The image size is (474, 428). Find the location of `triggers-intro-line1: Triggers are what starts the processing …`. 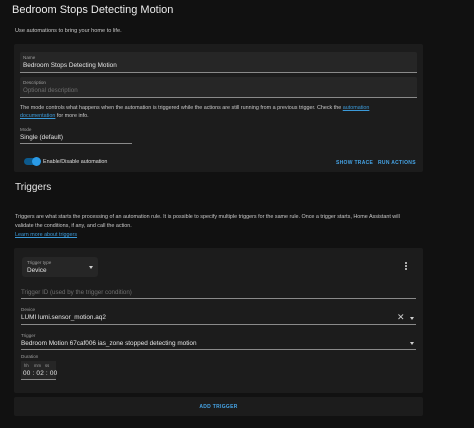

triggers-intro-line1: Triggers are what starts the processing … is located at coordinates (207, 217).